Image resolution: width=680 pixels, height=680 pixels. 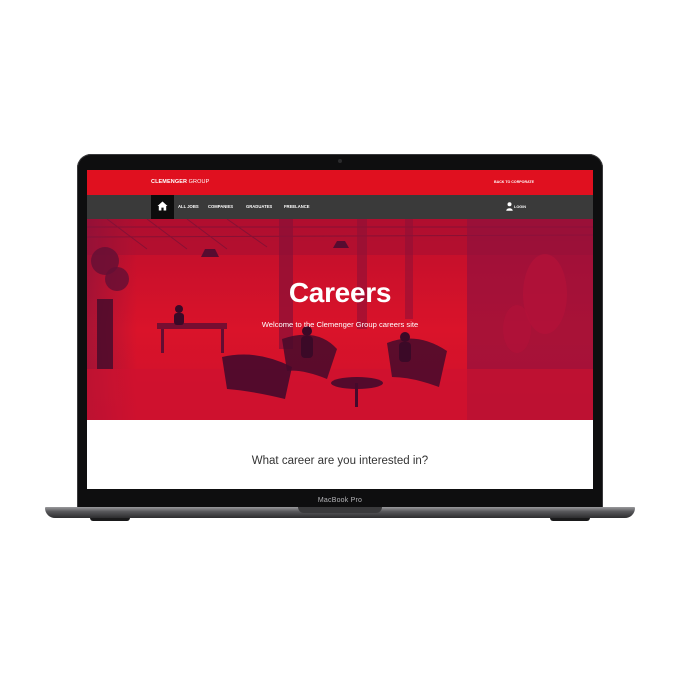 I want to click on top-bar: CLEMENGER GROUP BACK TO CORPORATE, so click(x=340, y=182).